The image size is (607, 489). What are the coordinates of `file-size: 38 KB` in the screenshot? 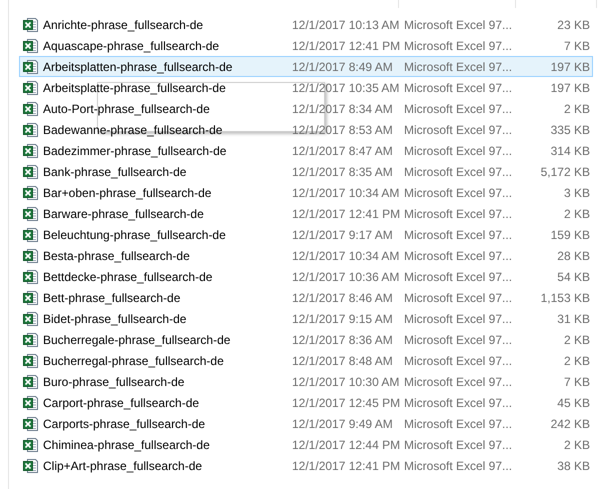 It's located at (573, 465).